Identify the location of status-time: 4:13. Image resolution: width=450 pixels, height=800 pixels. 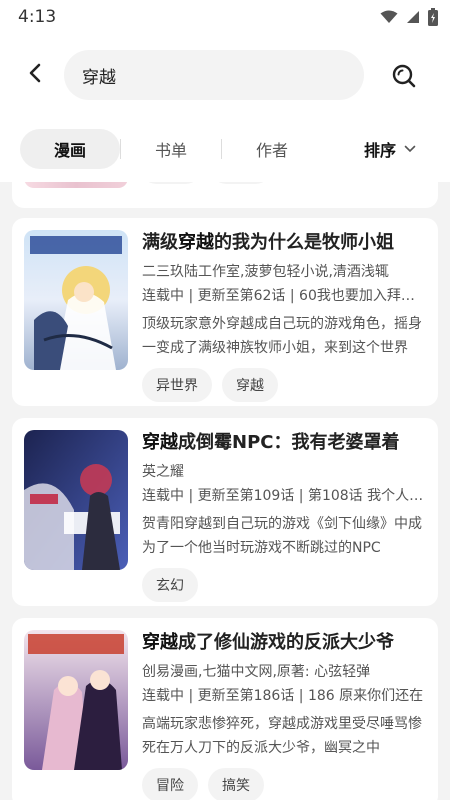
(37, 17).